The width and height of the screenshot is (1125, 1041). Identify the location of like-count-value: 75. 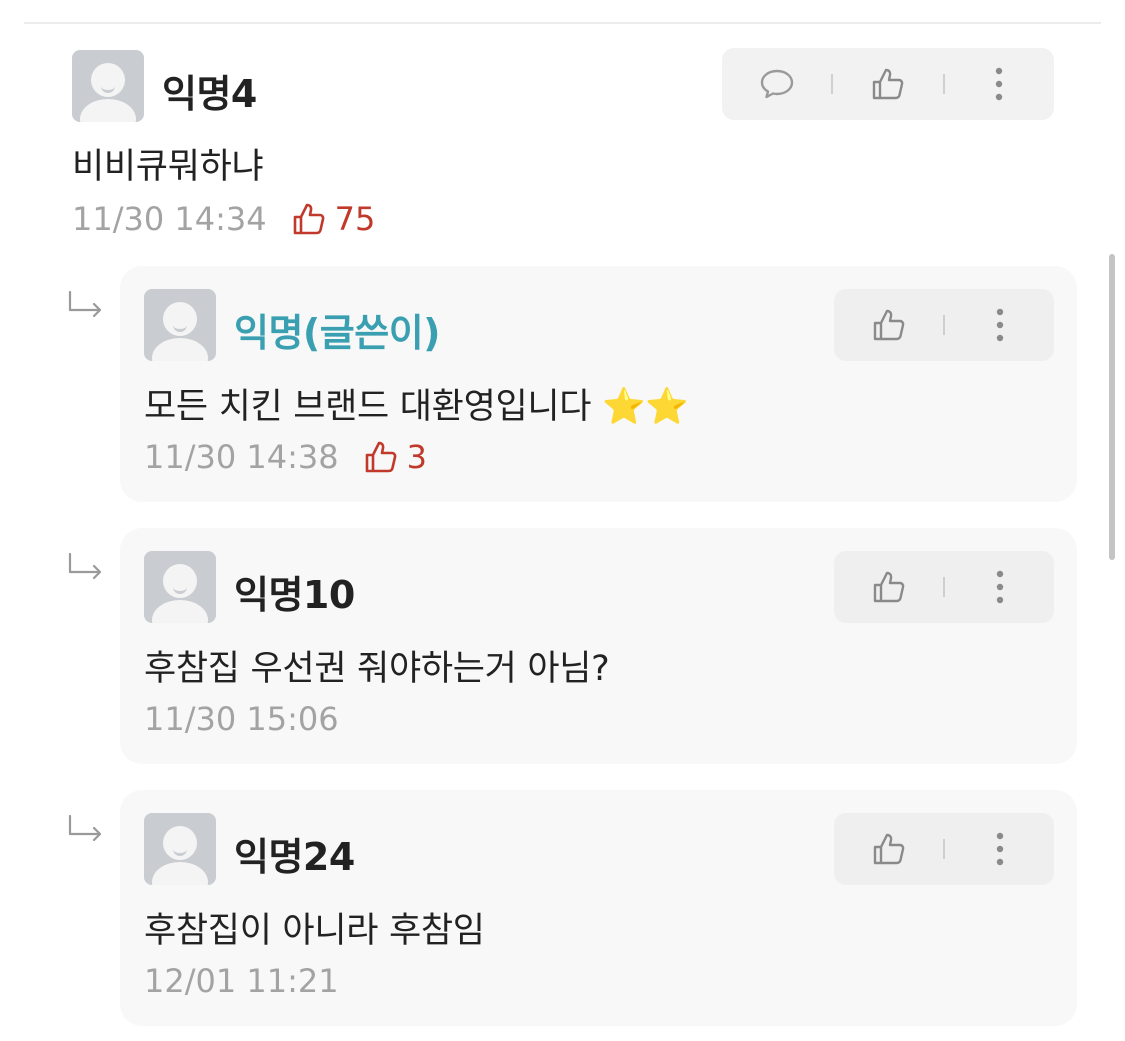
(355, 219).